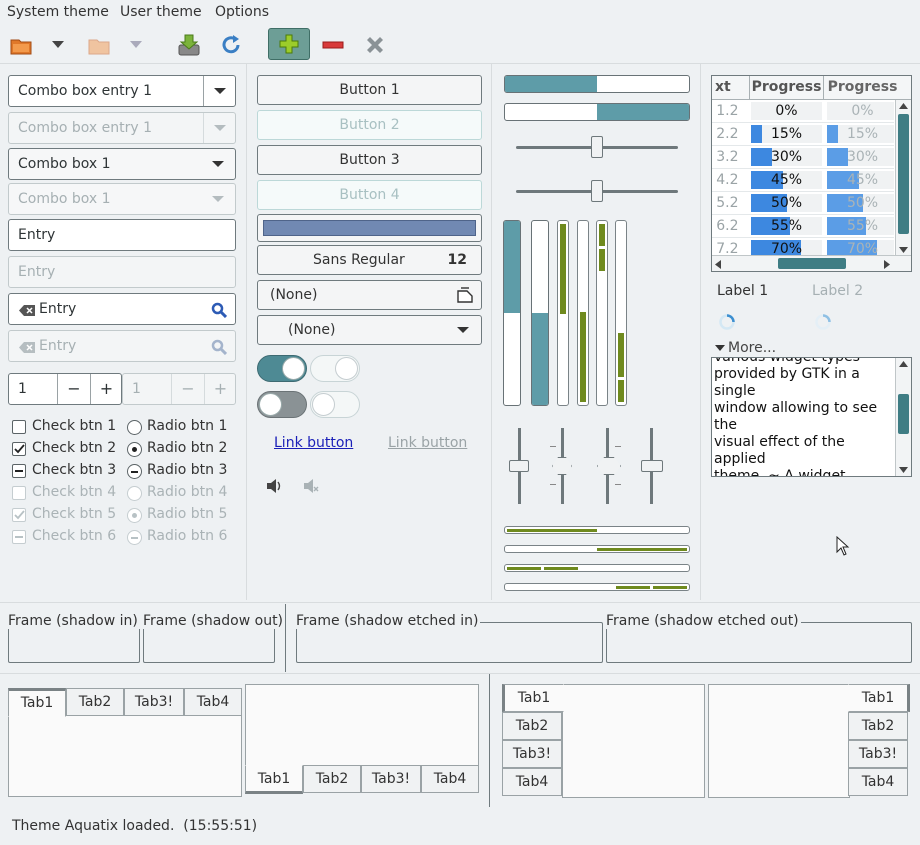 The height and width of the screenshot is (845, 920). Describe the element at coordinates (803, 111) in the screenshot. I see `tree-row: xt 1.2 0% 0%` at that location.